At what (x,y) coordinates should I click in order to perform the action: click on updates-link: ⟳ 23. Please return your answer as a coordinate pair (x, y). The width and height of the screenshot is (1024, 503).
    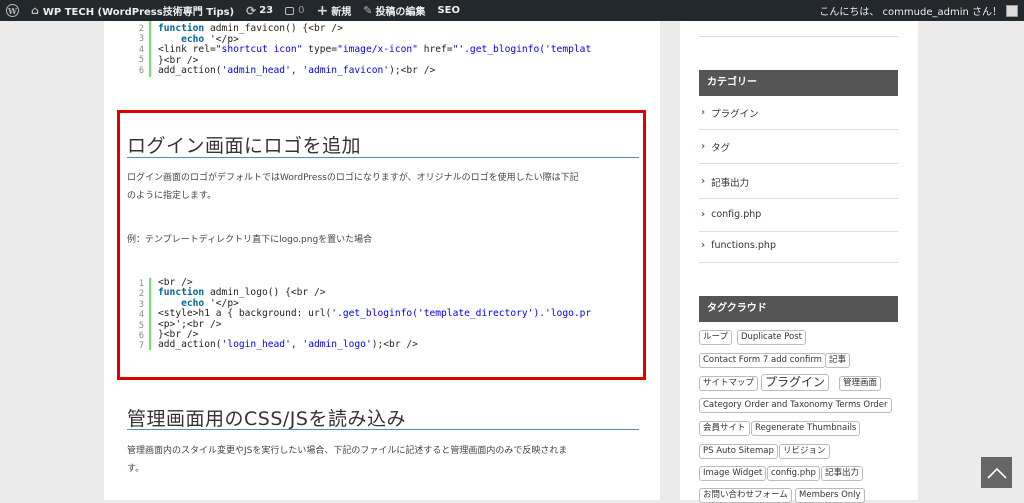
    Looking at the image, I should click on (259, 10).